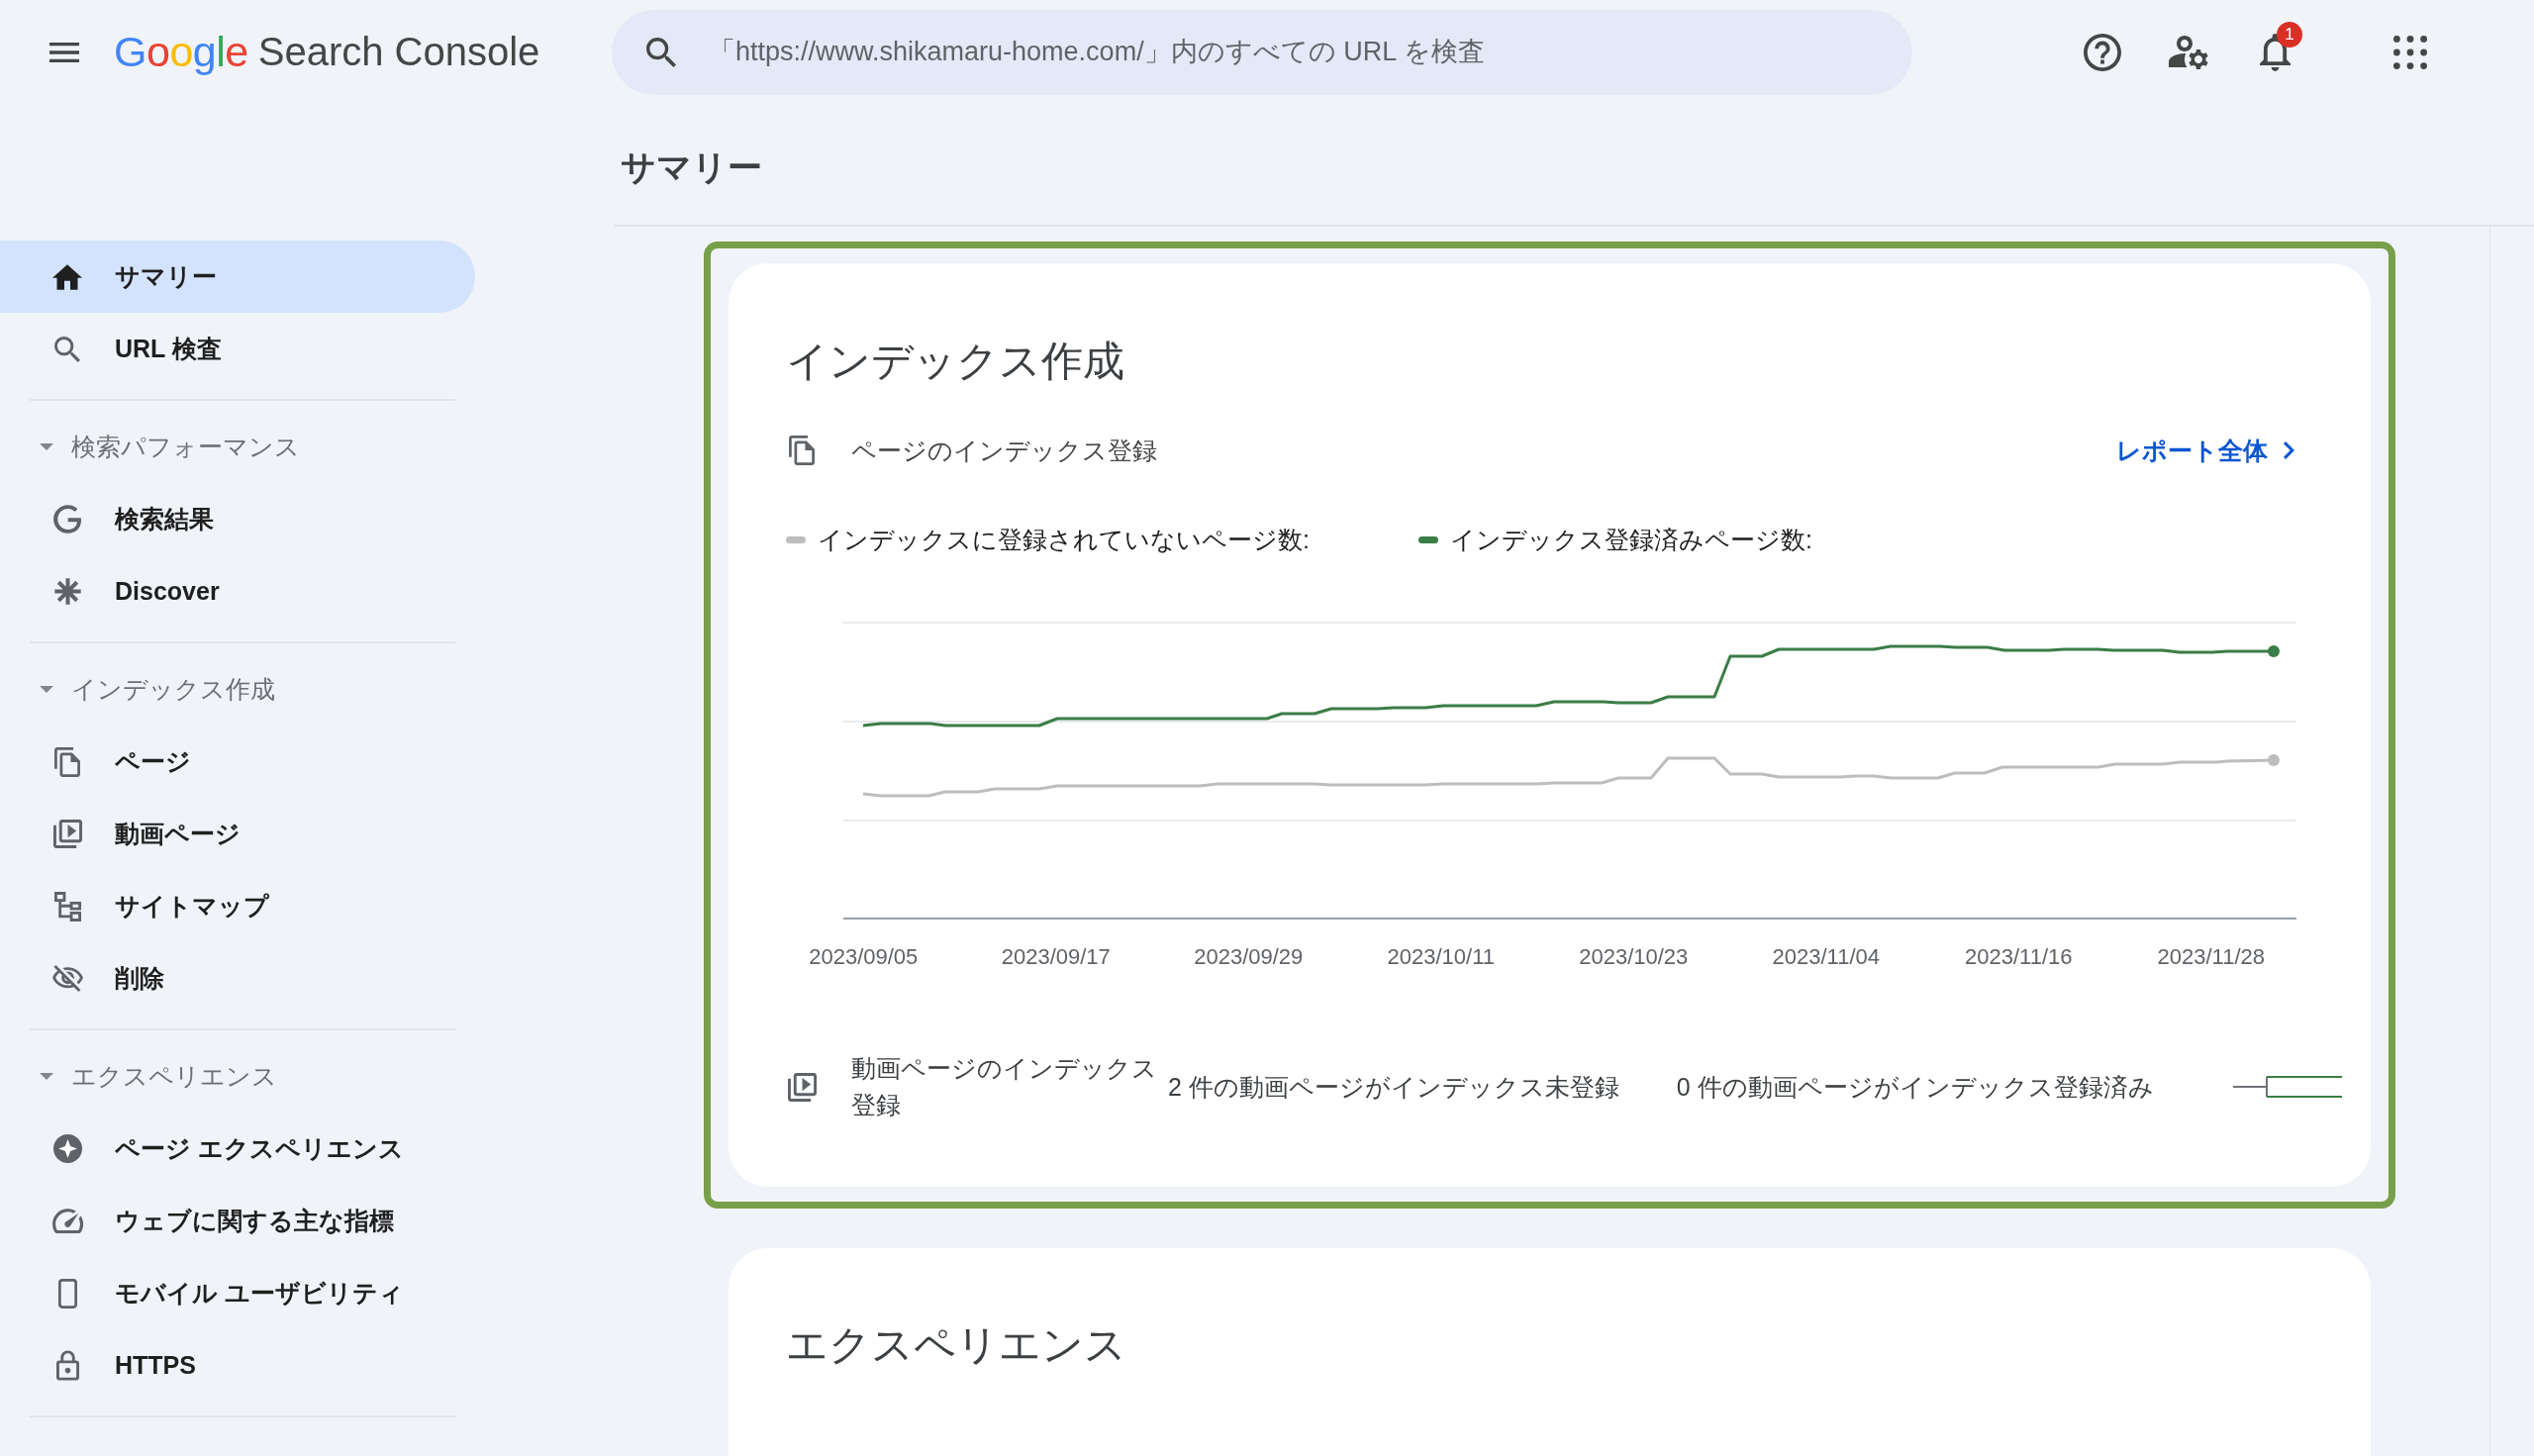  What do you see at coordinates (181, 52) in the screenshot?
I see `logo-wordmark: Google` at bounding box center [181, 52].